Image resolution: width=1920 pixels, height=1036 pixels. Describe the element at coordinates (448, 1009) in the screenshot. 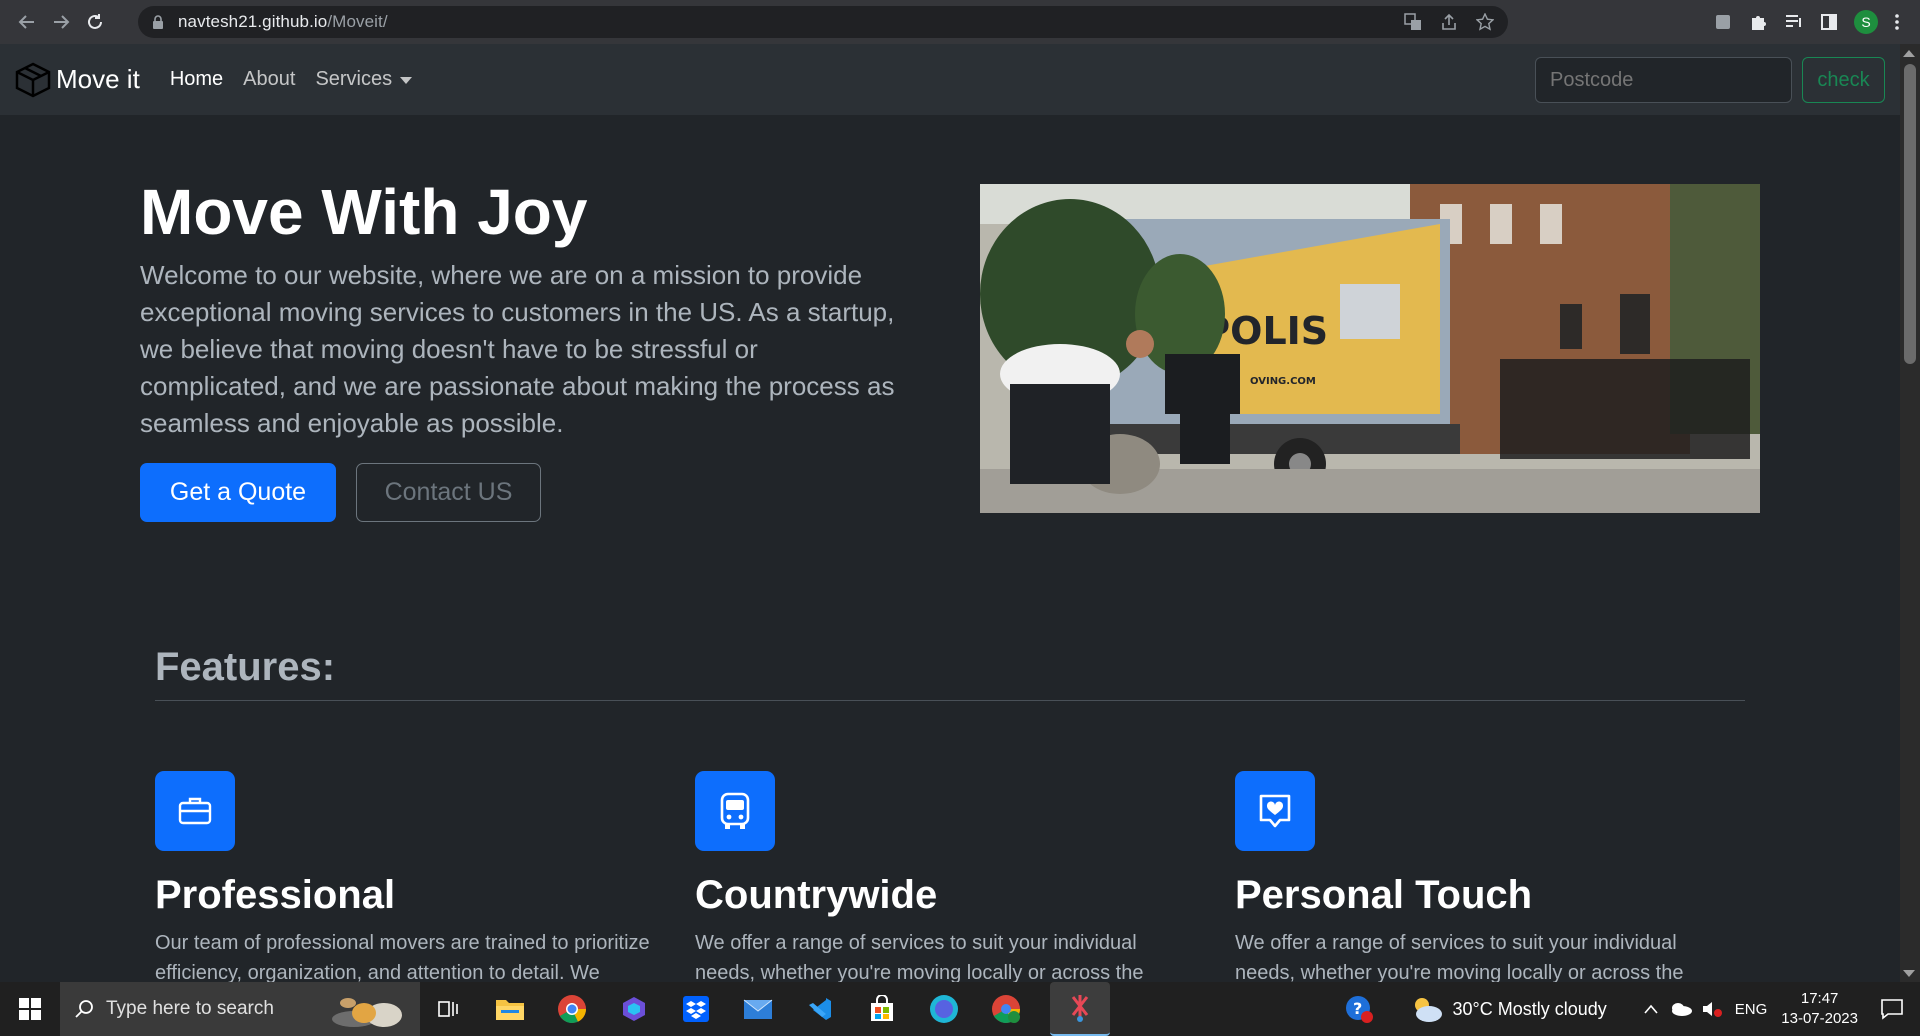

I see `task-view-icon` at that location.